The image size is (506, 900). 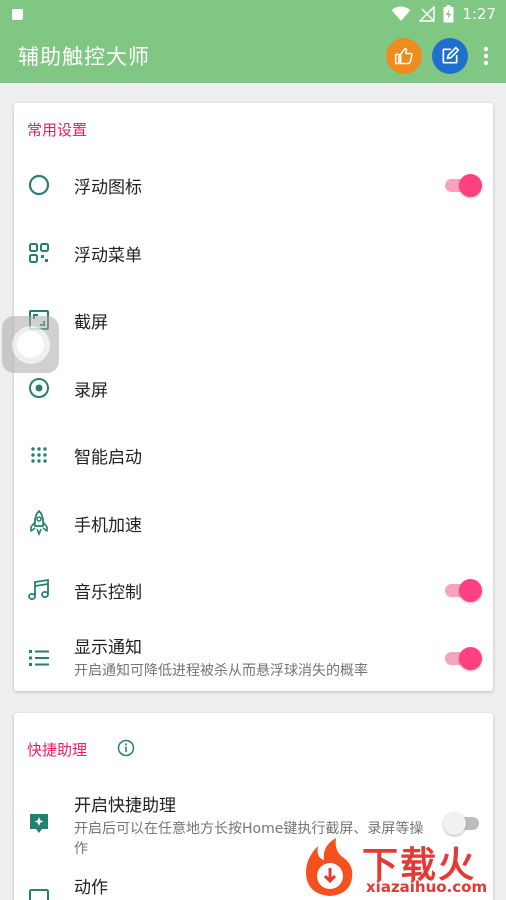 I want to click on section-title-quick: 快捷助理, so click(x=57, y=750).